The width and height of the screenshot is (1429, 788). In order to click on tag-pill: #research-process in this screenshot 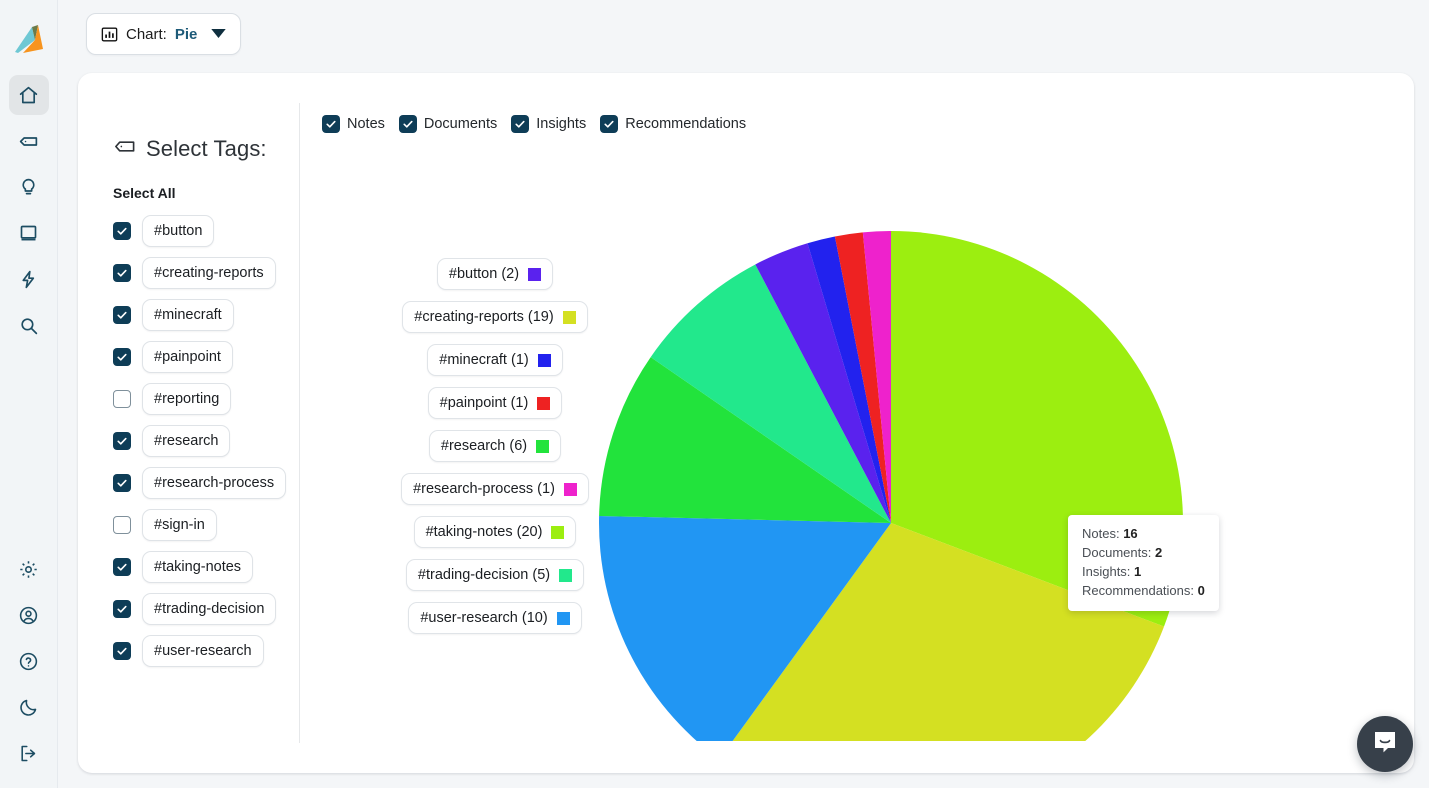, I will do `click(214, 483)`.